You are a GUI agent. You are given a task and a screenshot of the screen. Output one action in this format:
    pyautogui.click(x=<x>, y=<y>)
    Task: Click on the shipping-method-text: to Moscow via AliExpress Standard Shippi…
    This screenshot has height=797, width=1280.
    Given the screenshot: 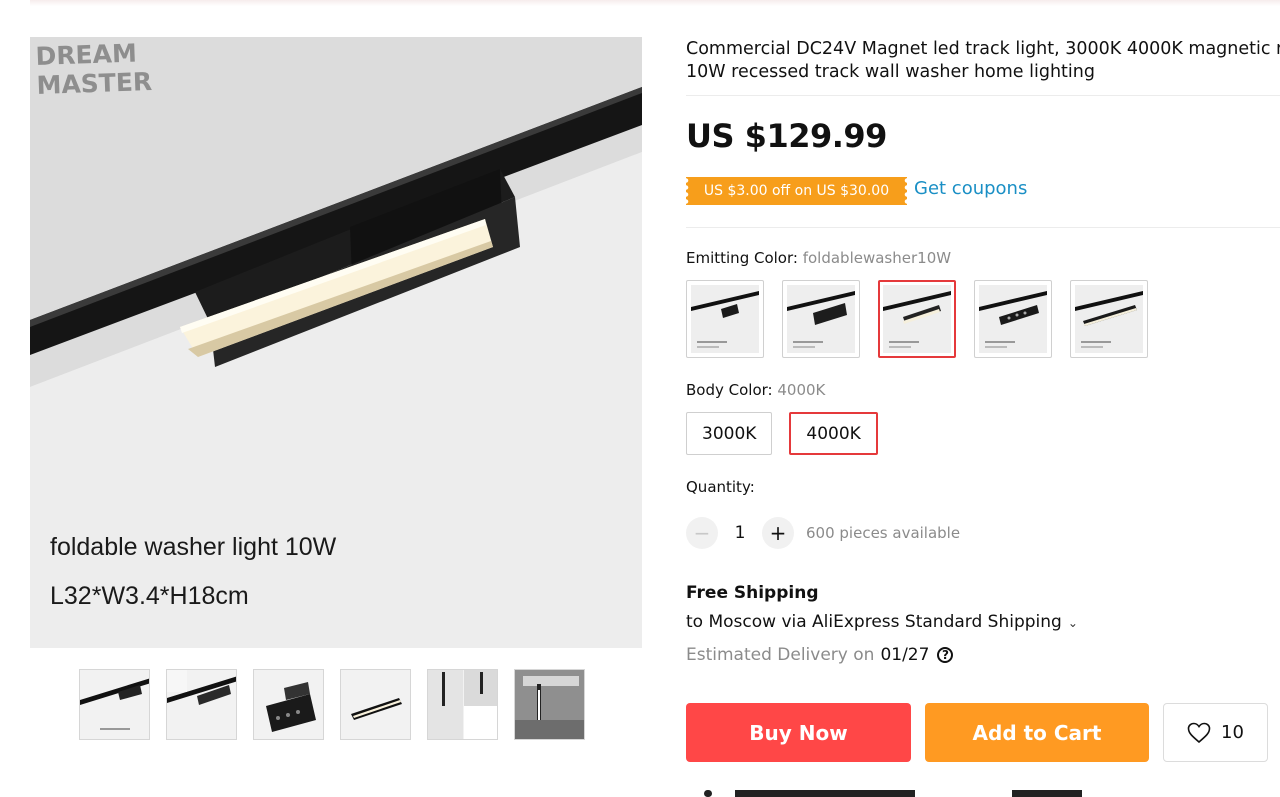 What is the action you would take?
    pyautogui.click(x=874, y=622)
    